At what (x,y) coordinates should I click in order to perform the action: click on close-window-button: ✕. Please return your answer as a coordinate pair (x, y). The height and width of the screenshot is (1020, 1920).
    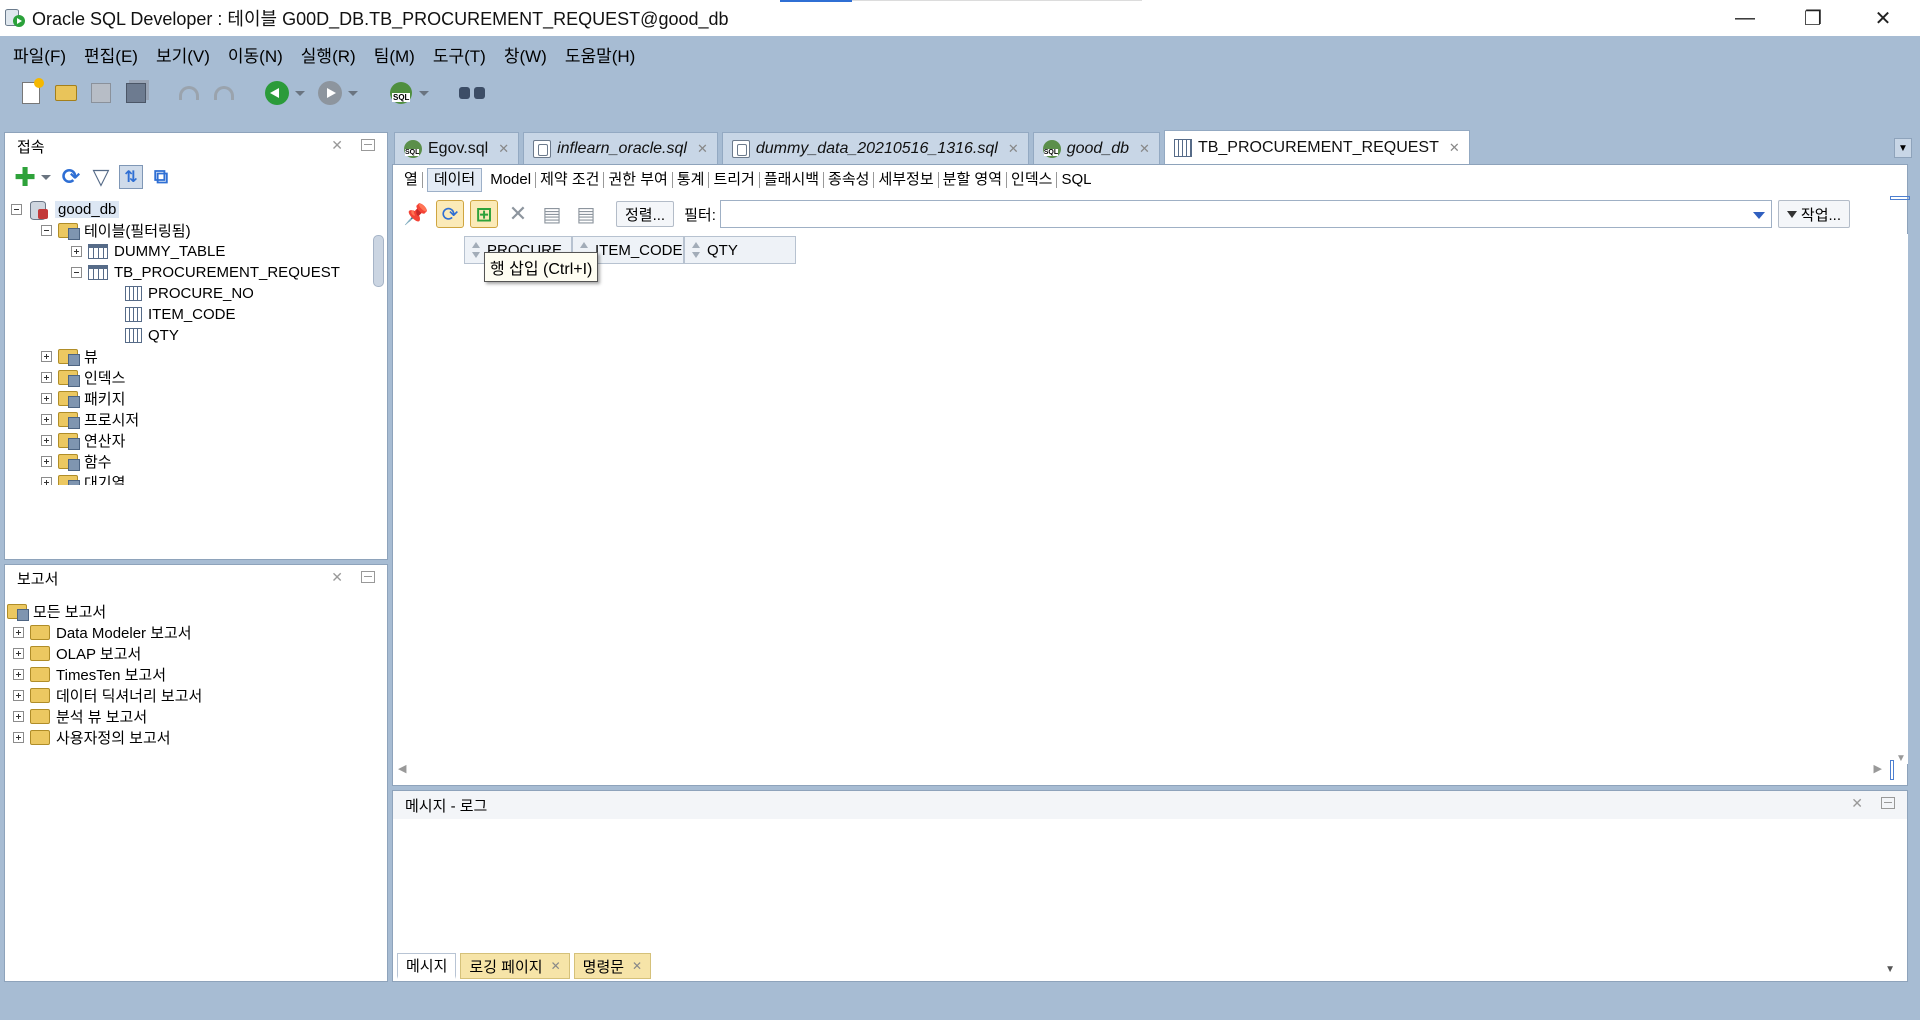
    Looking at the image, I should click on (1883, 18).